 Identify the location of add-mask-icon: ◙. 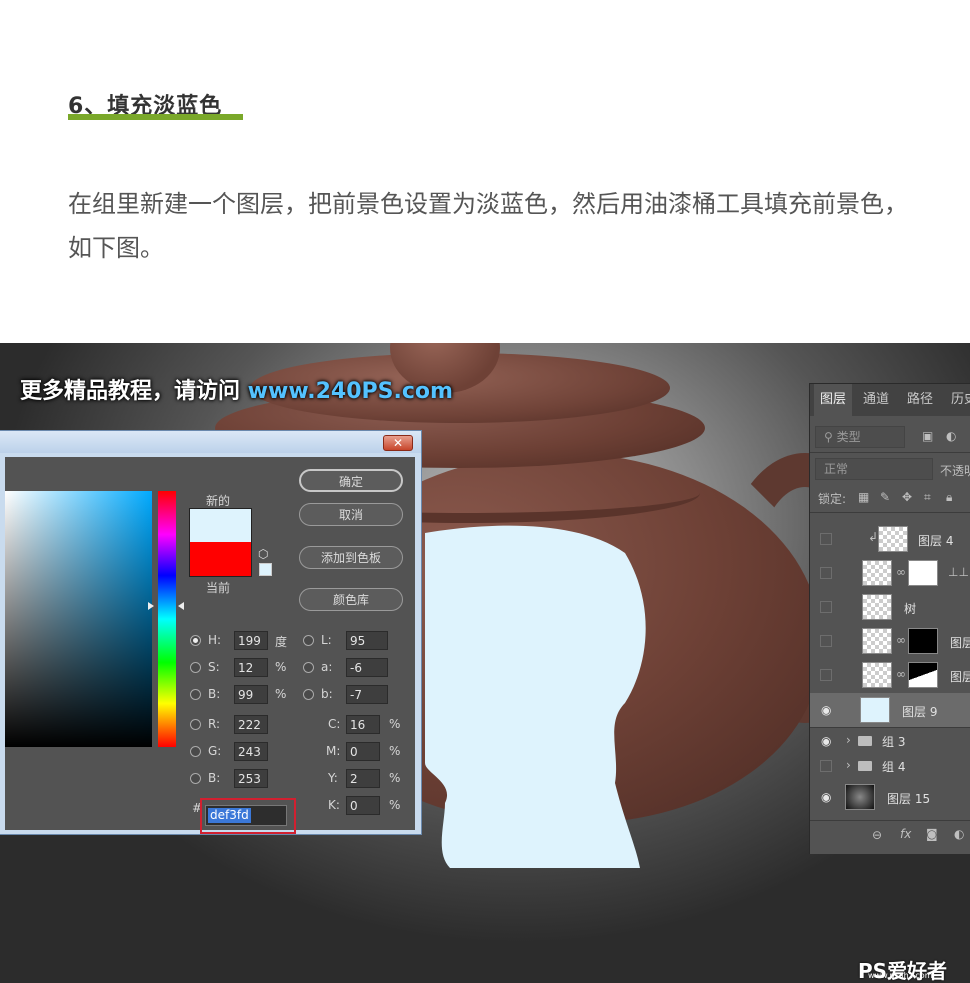
(932, 834).